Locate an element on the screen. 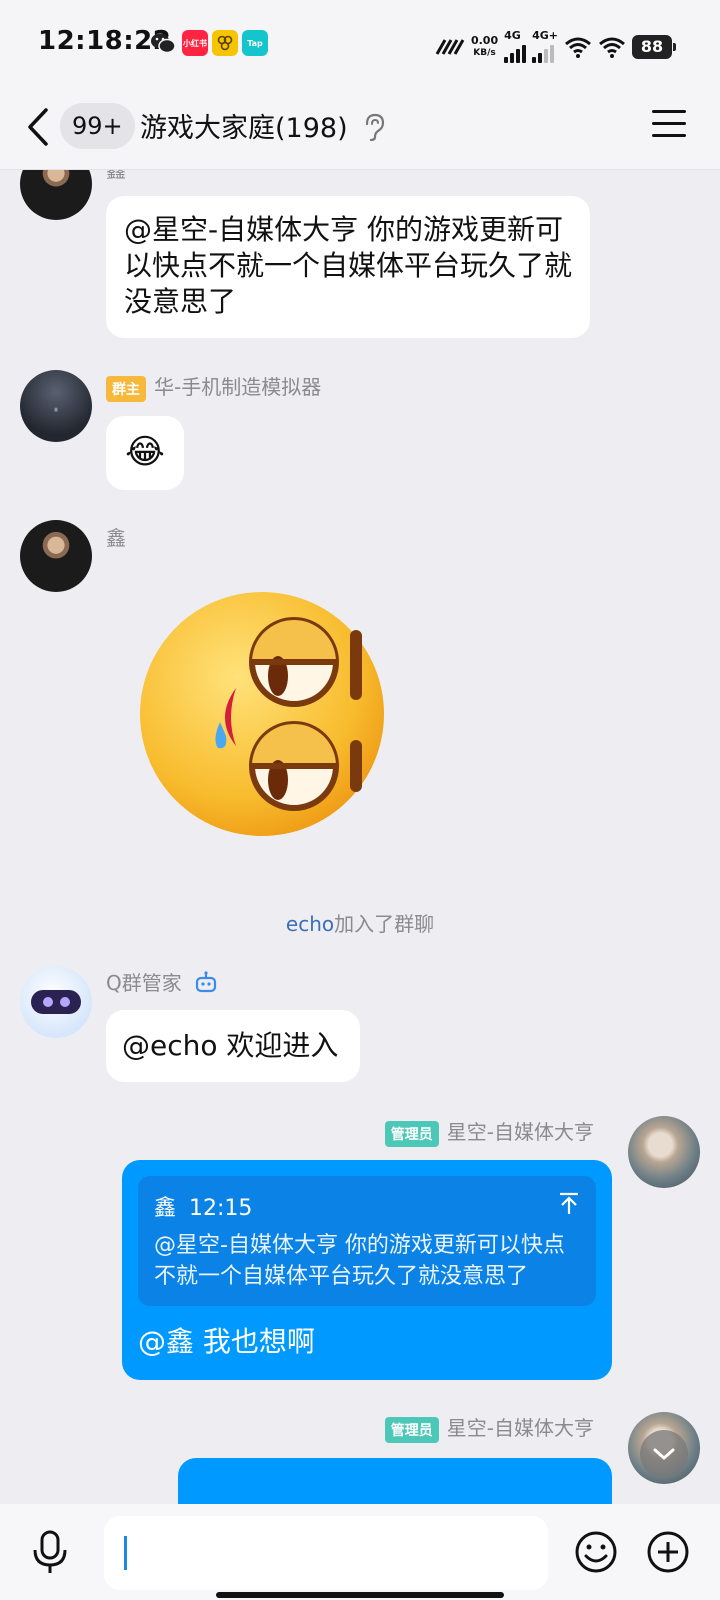 This screenshot has width=720, height=1600. quote-time: 12:15 is located at coordinates (221, 1208).